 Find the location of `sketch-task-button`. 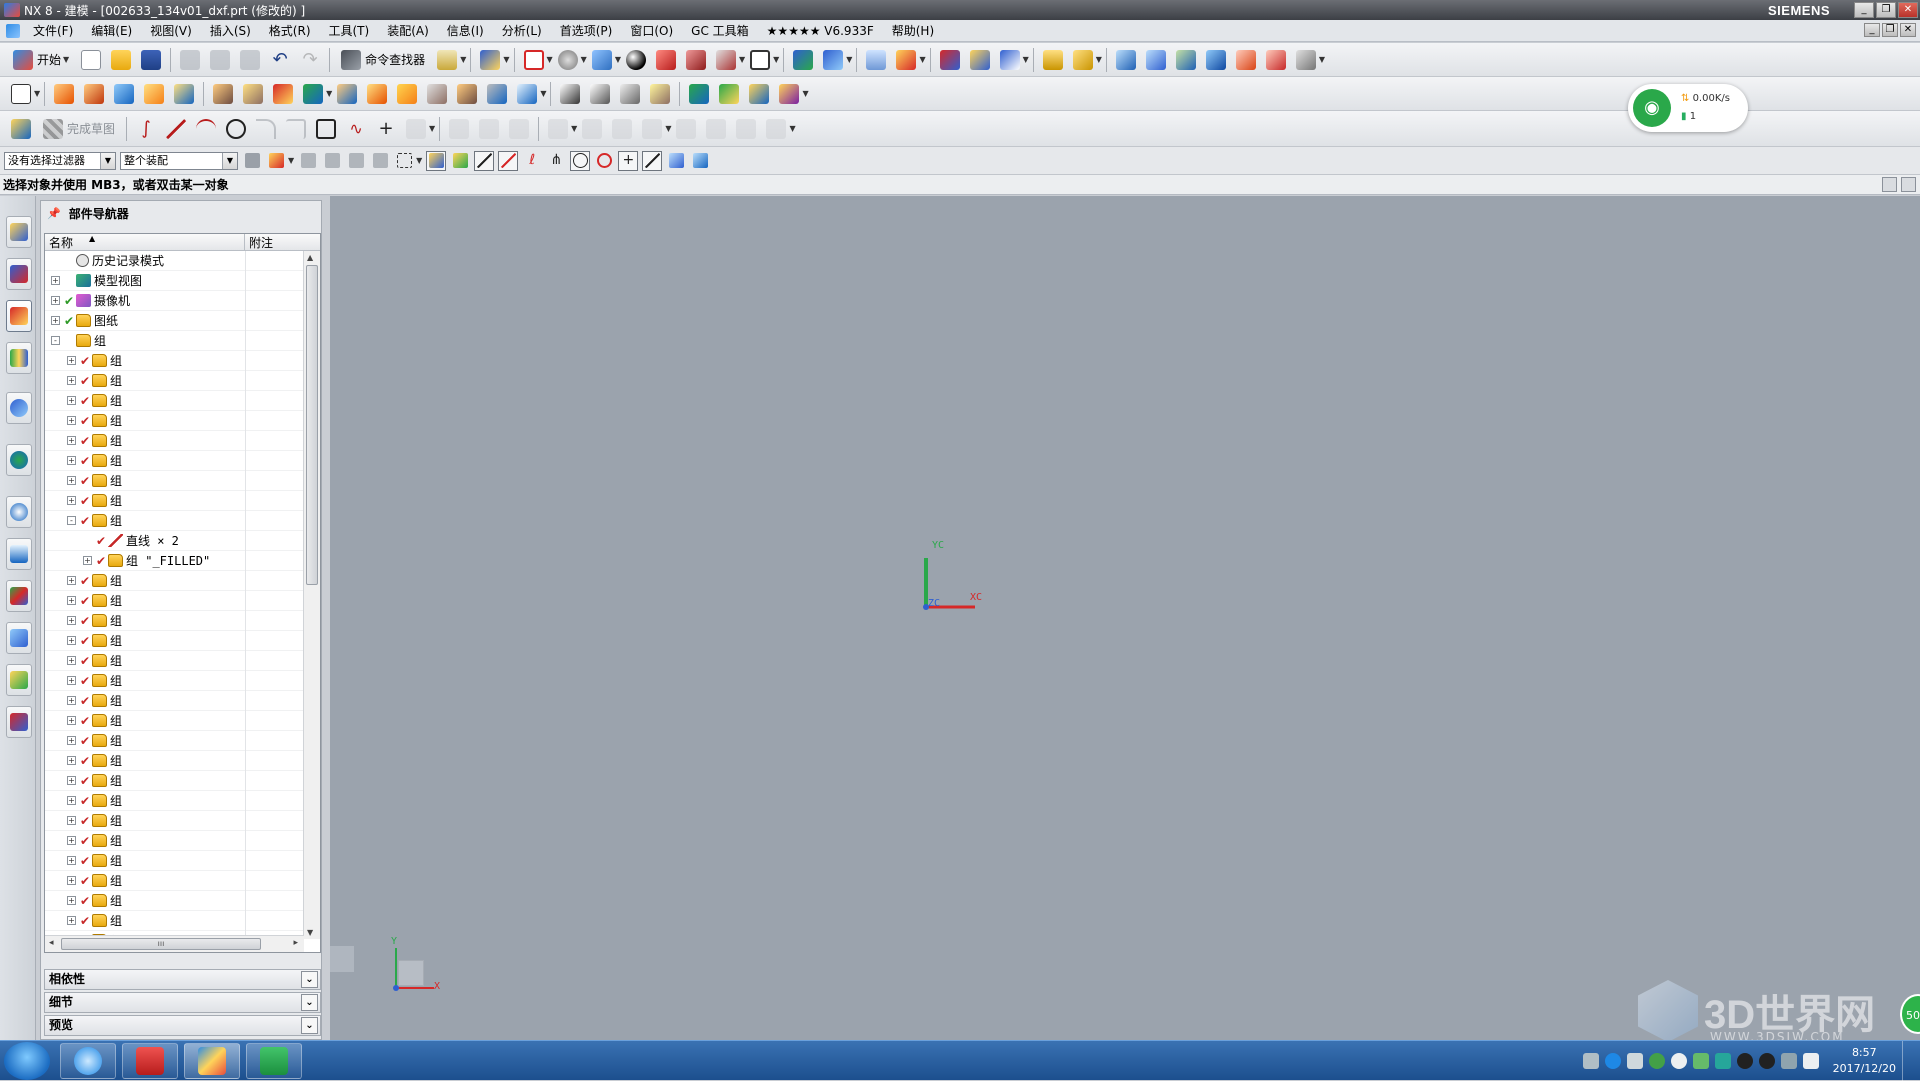

sketch-task-button is located at coordinates (21, 129).